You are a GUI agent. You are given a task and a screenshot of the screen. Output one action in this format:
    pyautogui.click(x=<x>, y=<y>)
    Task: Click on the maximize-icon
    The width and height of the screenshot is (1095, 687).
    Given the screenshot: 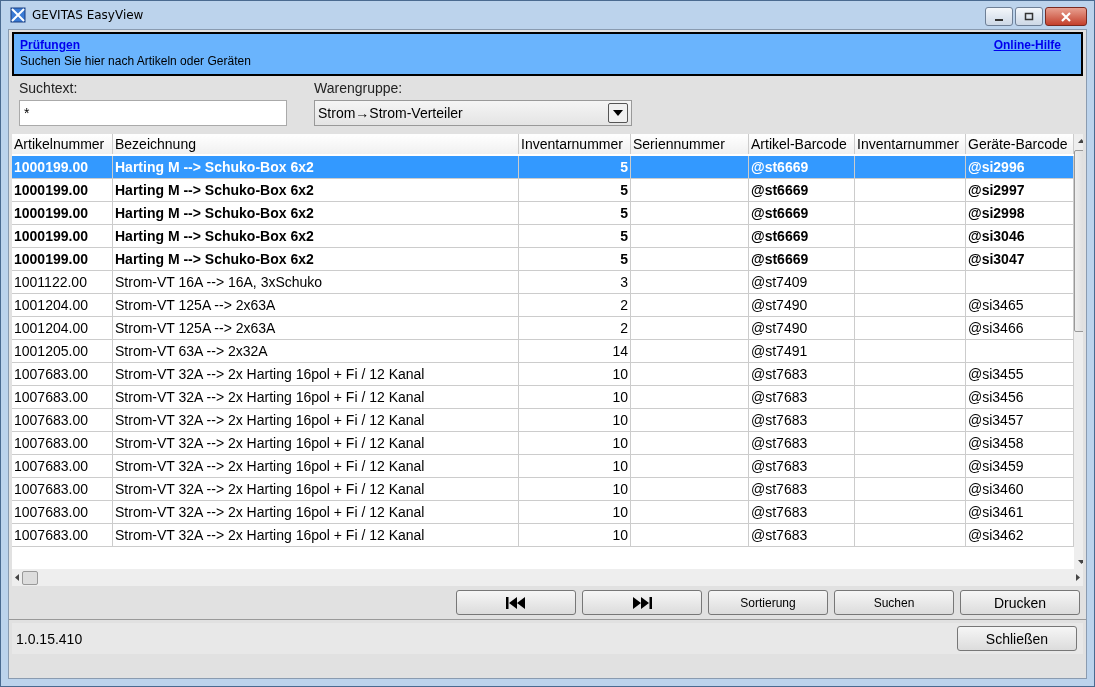 What is the action you would take?
    pyautogui.click(x=1029, y=16)
    